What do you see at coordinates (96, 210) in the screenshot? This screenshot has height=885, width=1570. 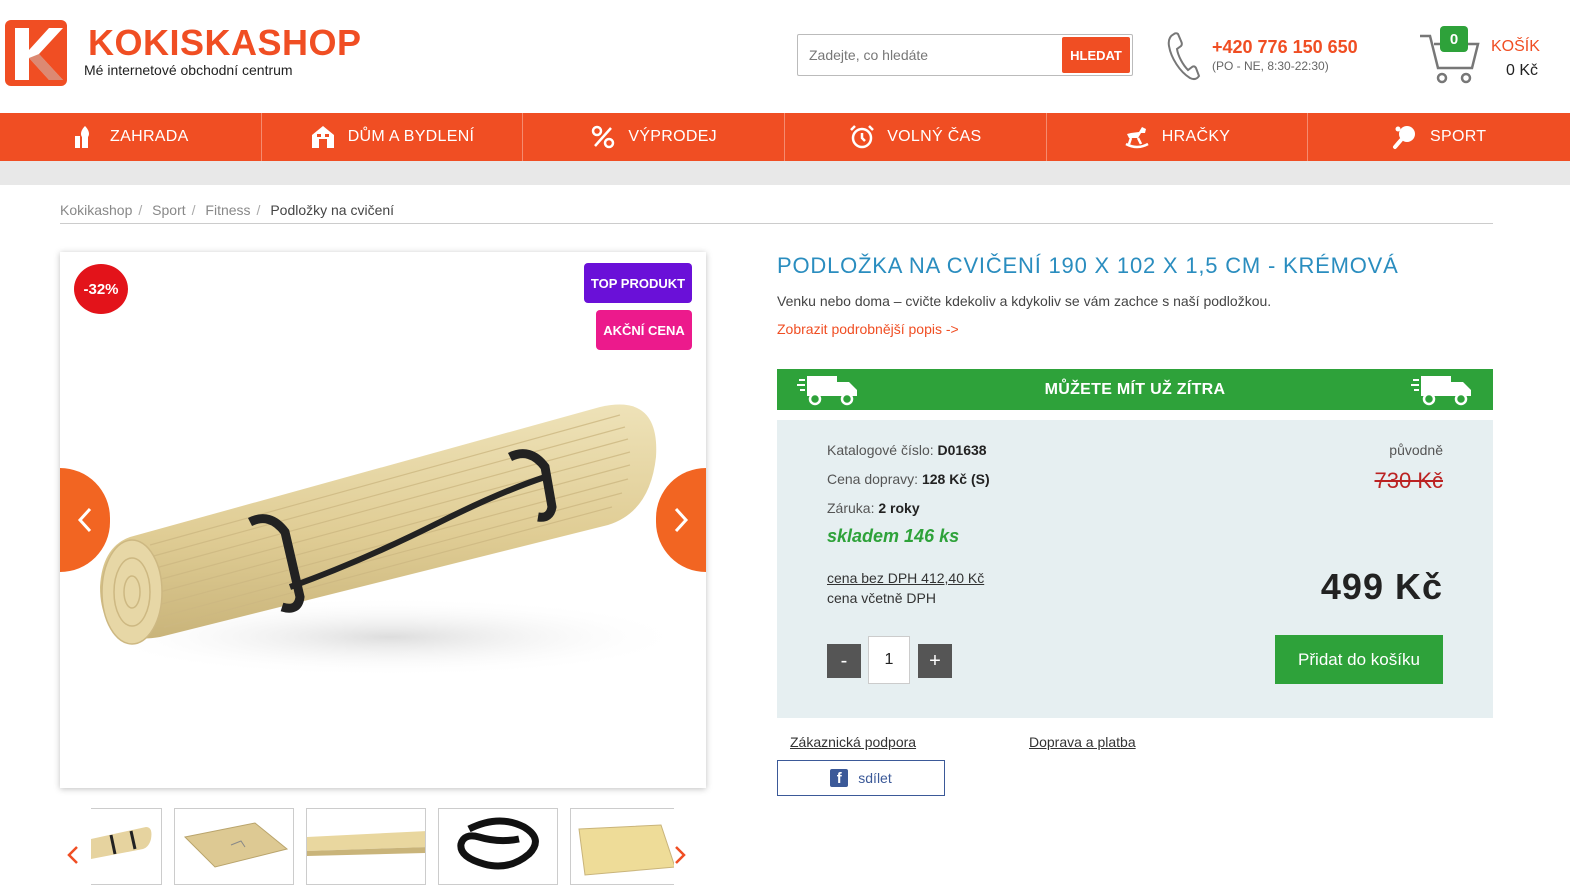 I see `breadcrumb-item-home: Kokikashop` at bounding box center [96, 210].